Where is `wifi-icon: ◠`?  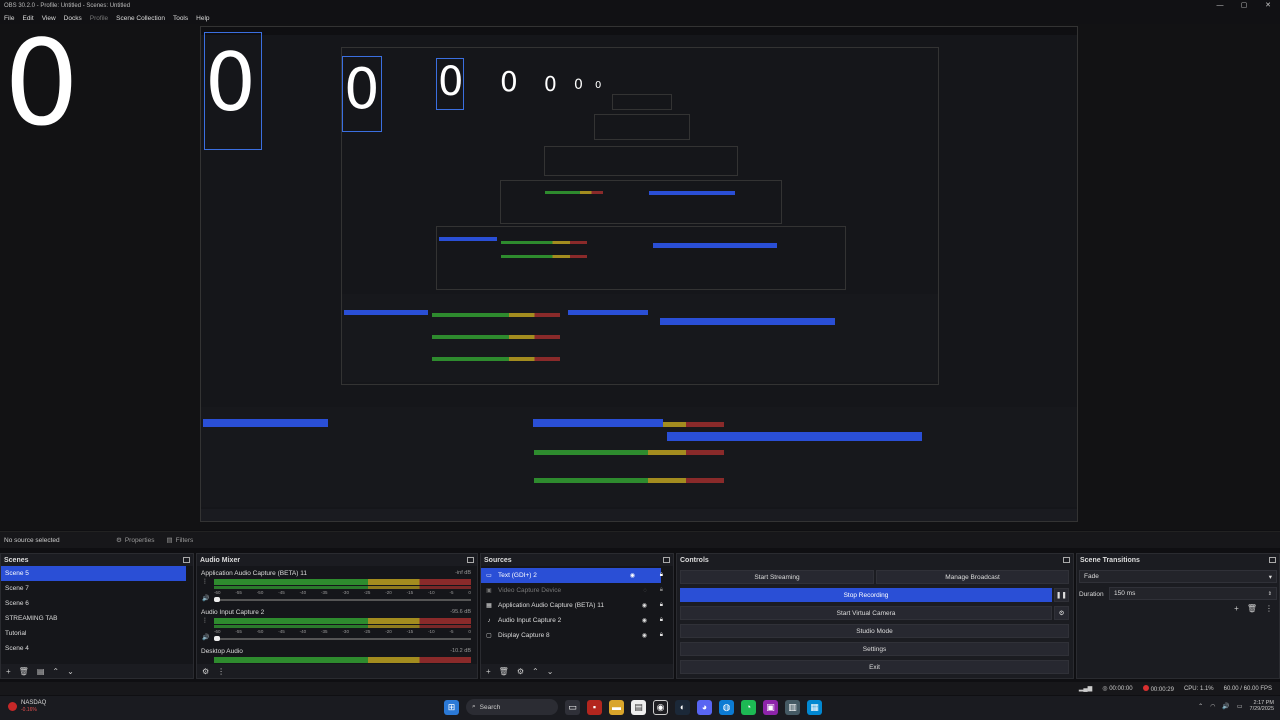
wifi-icon: ◠ is located at coordinates (1212, 706).